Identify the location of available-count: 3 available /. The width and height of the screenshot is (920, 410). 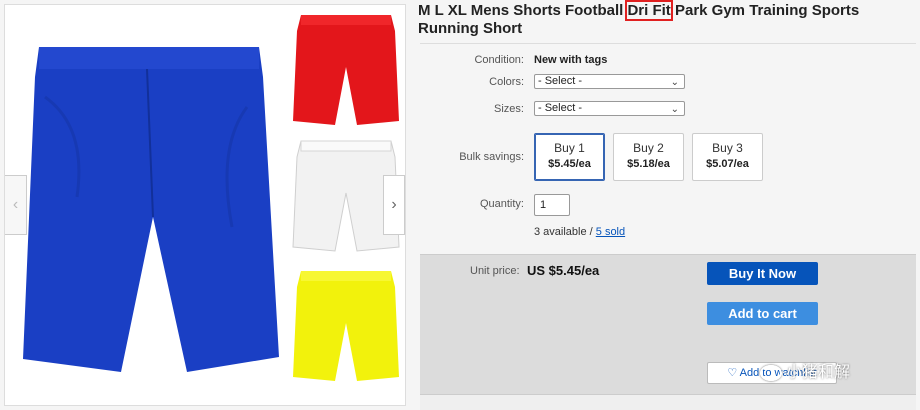
(565, 232).